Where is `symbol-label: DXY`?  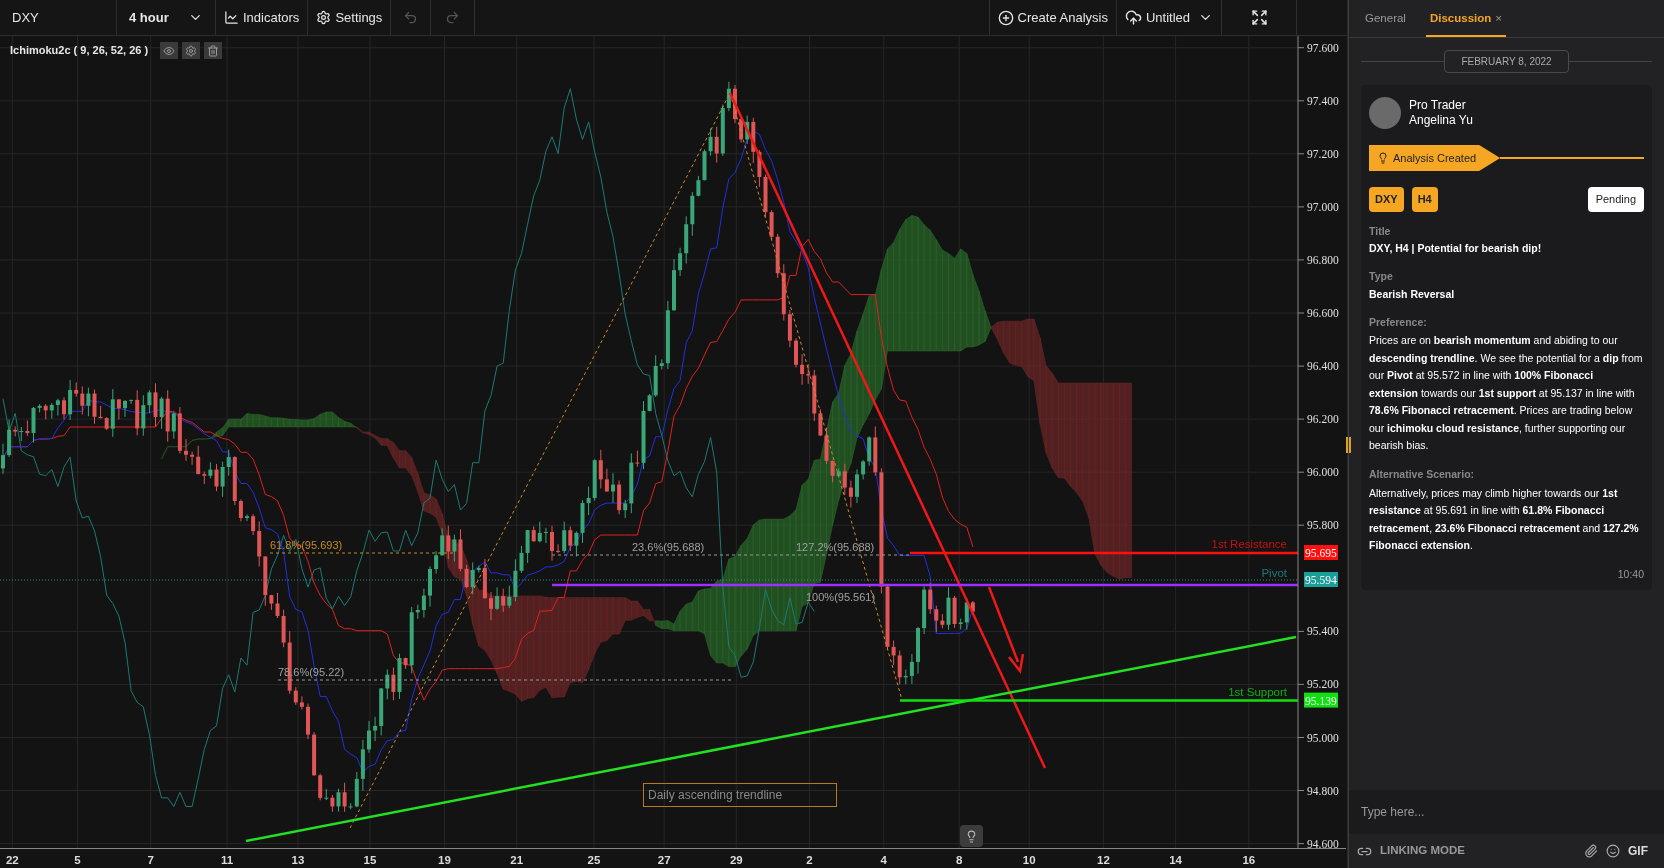
symbol-label: DXY is located at coordinates (58, 17).